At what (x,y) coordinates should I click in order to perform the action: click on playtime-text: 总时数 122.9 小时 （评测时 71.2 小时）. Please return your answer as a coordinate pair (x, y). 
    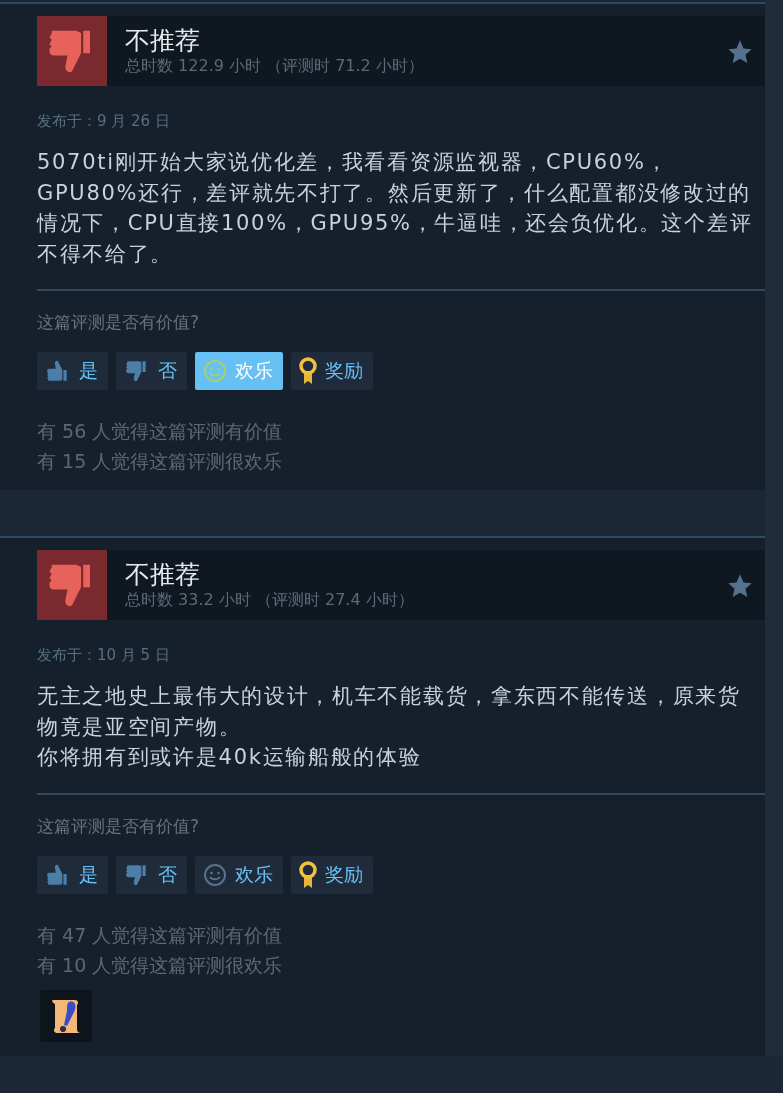
    Looking at the image, I should click on (274, 66).